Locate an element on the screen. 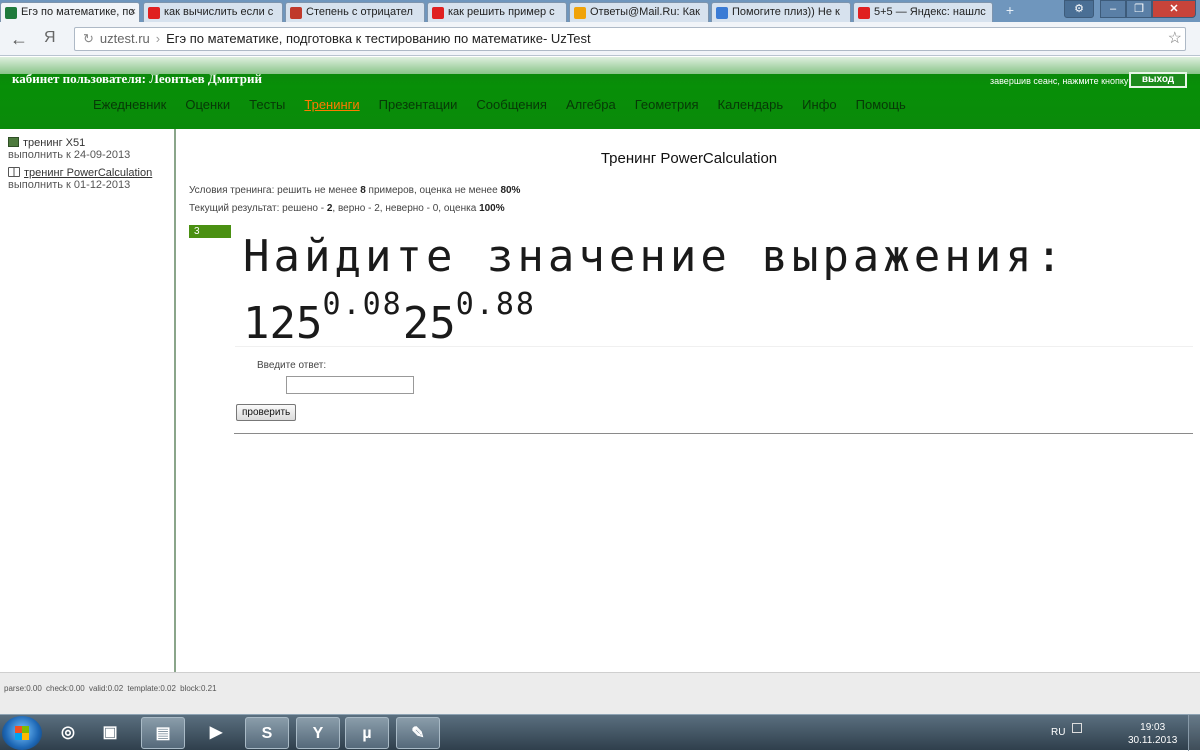  system-clock: 19:03 30.11.2013 is located at coordinates (1152, 734).